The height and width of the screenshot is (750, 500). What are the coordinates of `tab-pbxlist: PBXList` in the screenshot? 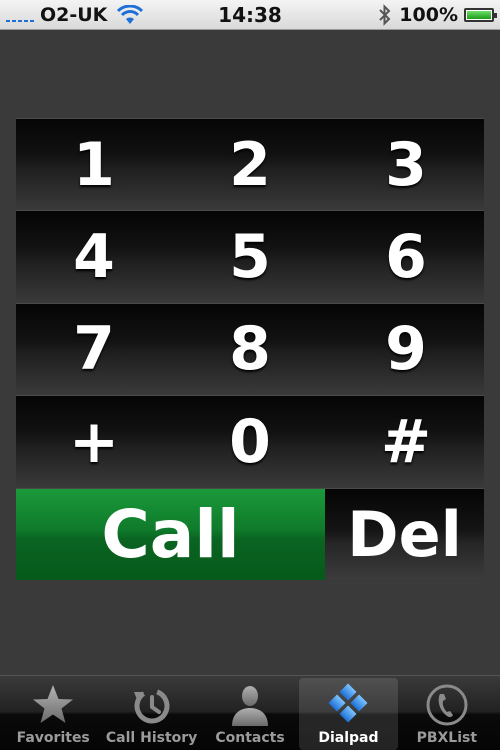 It's located at (447, 714).